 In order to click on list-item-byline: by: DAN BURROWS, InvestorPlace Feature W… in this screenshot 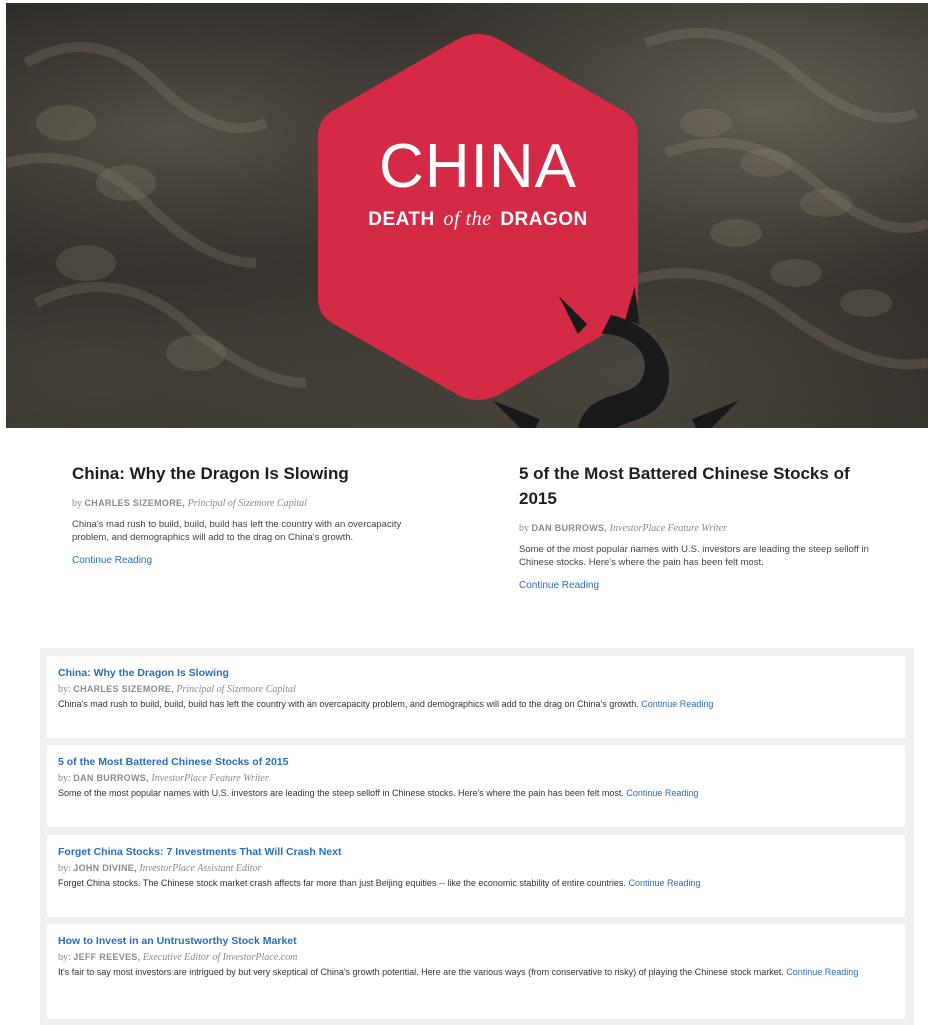, I will do `click(475, 778)`.